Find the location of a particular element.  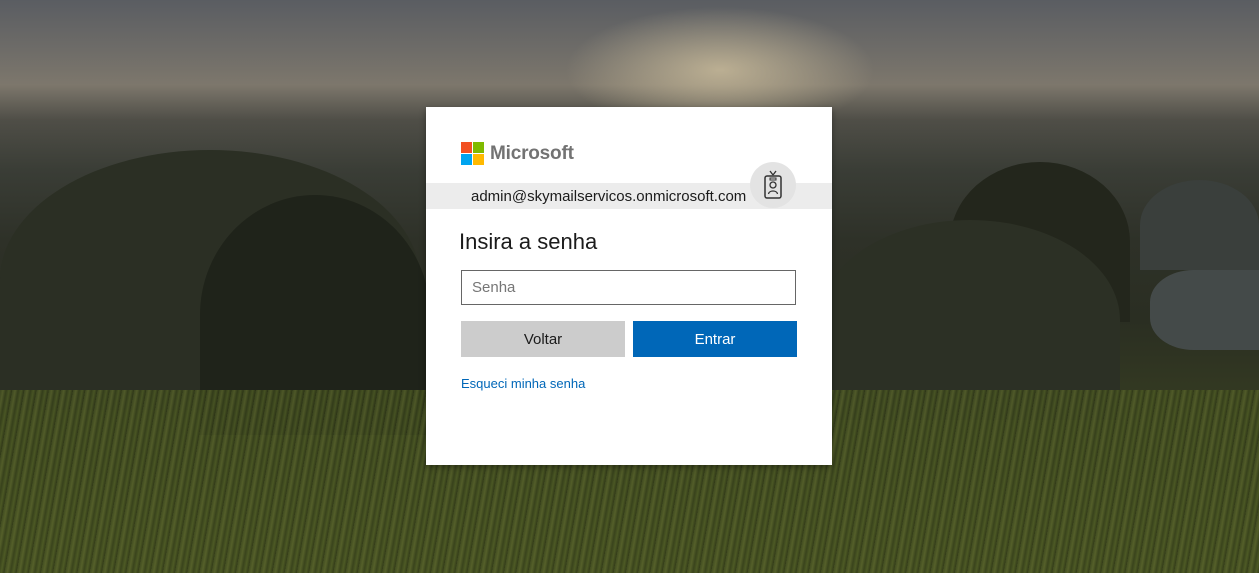

id-badge-icon is located at coordinates (773, 185).